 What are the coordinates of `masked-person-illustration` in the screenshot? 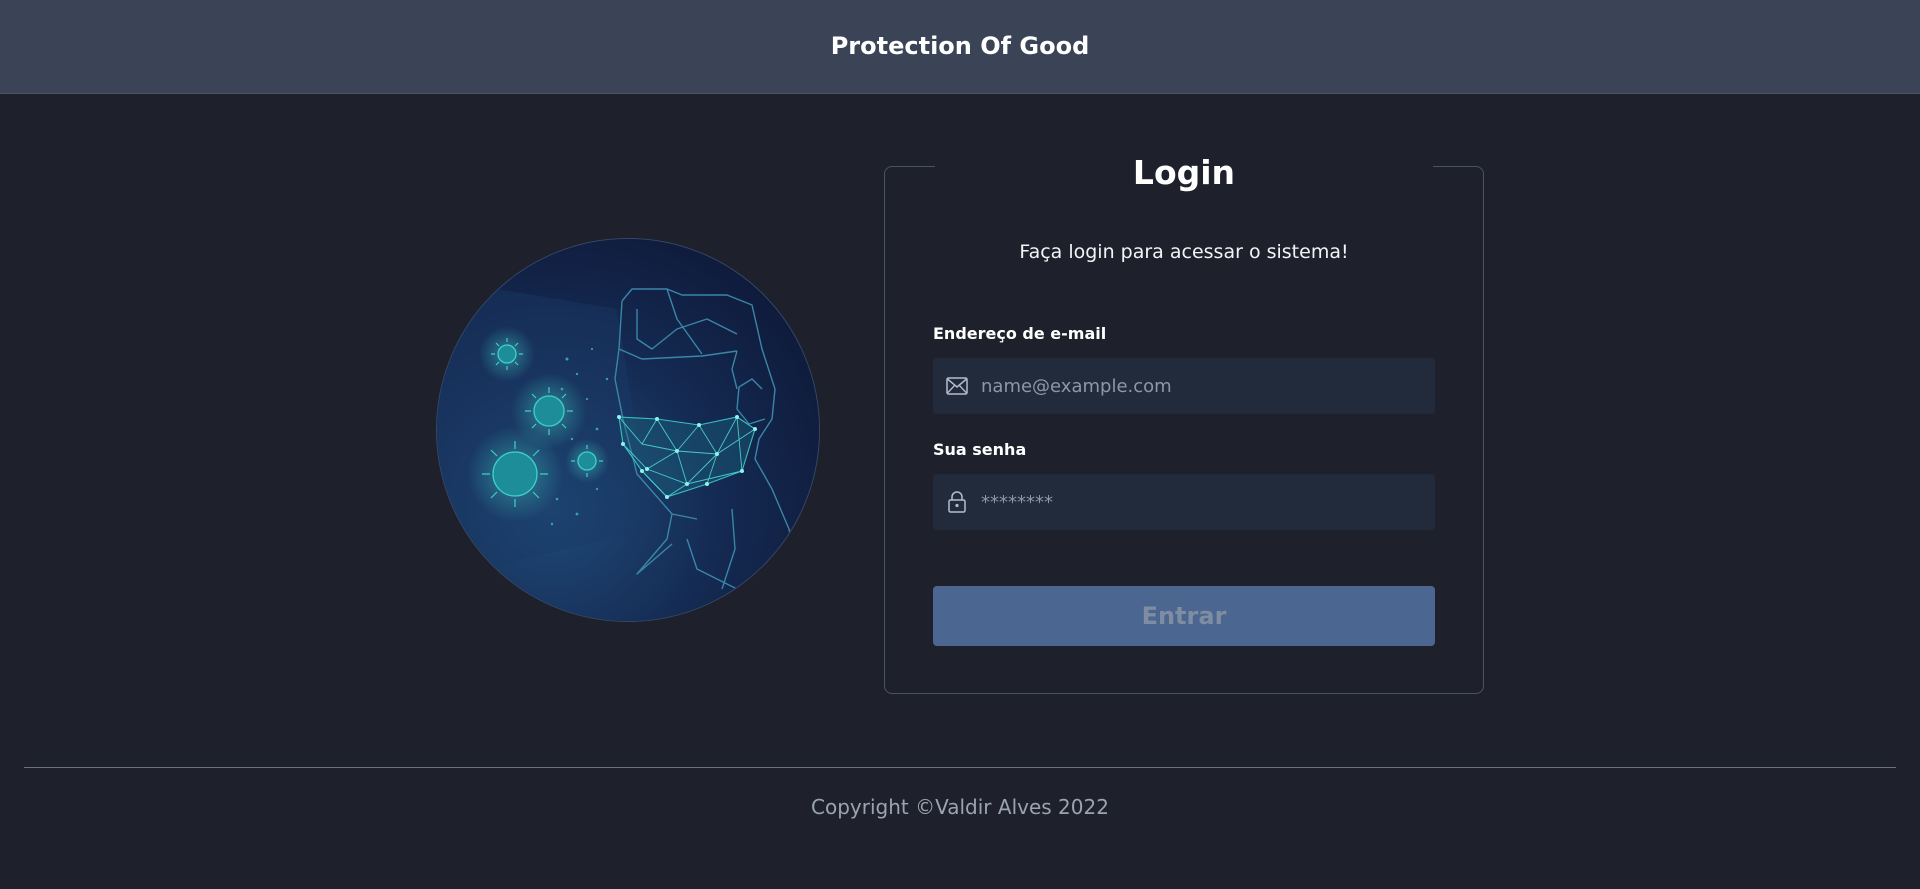 It's located at (628, 430).